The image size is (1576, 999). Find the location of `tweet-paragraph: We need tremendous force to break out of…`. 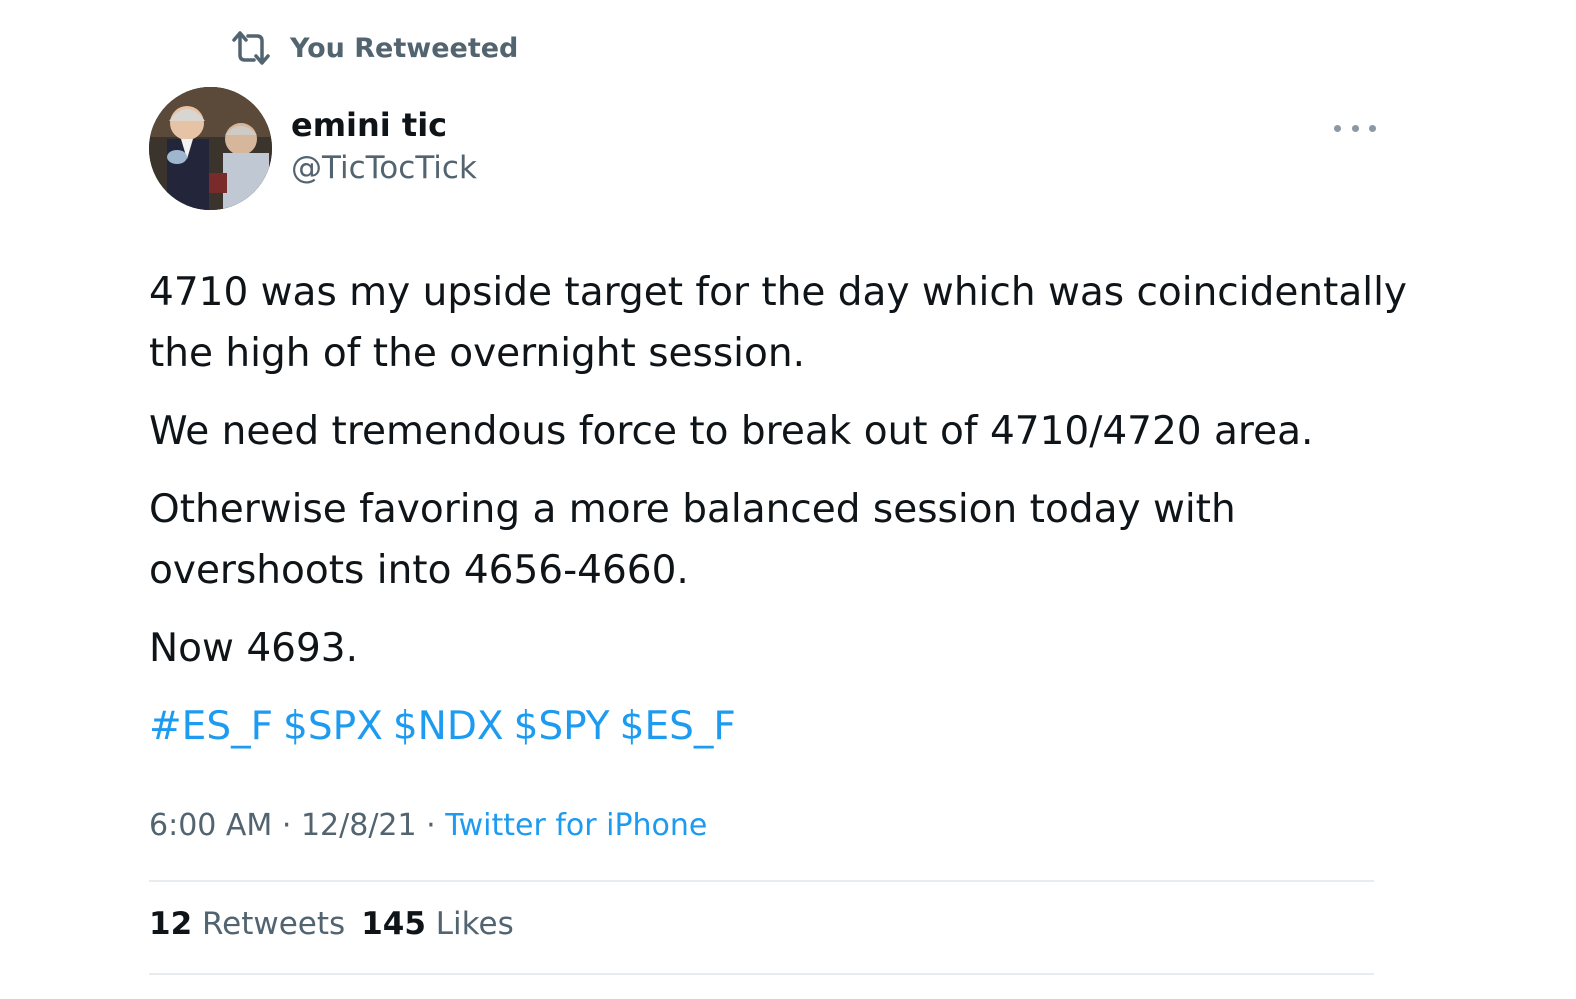

tweet-paragraph: We need tremendous force to break out of… is located at coordinates (731, 431).